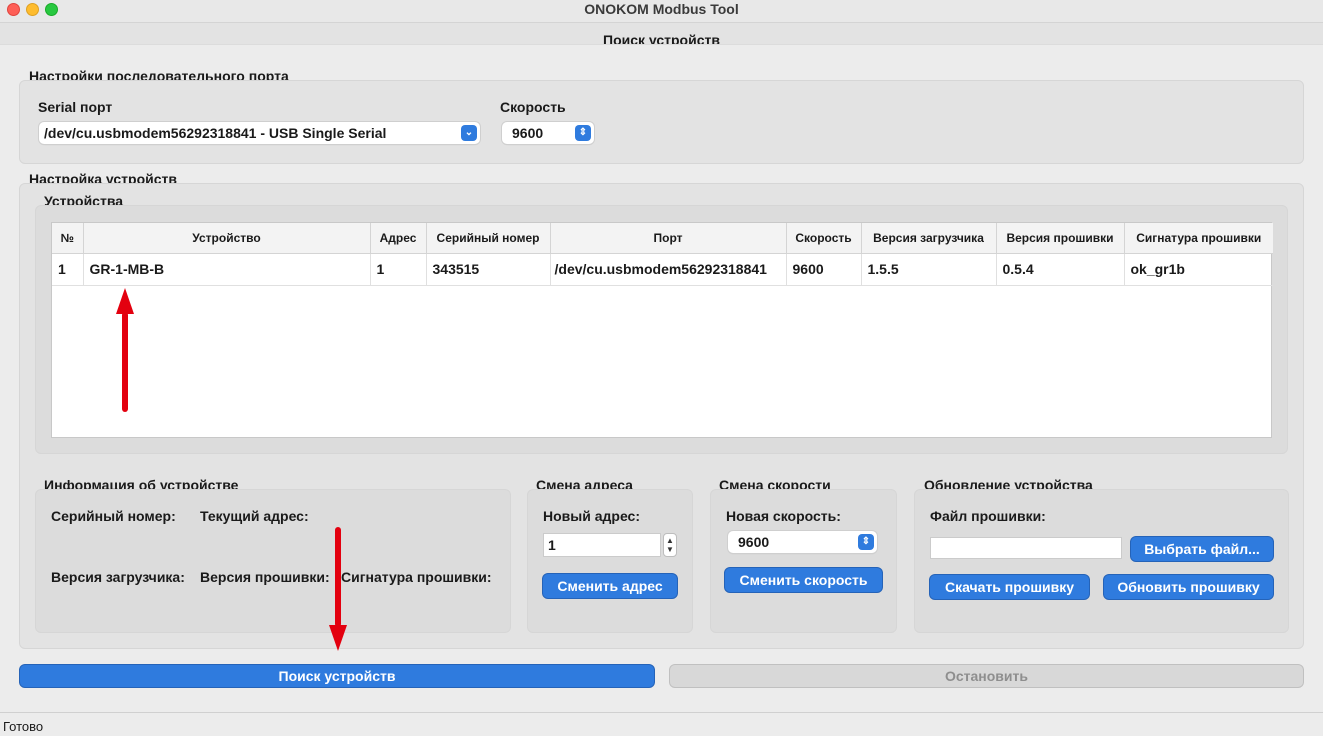 This screenshot has height=736, width=1323. Describe the element at coordinates (783, 516) in the screenshot. I see `new-speed-label: Новая скорость:` at that location.